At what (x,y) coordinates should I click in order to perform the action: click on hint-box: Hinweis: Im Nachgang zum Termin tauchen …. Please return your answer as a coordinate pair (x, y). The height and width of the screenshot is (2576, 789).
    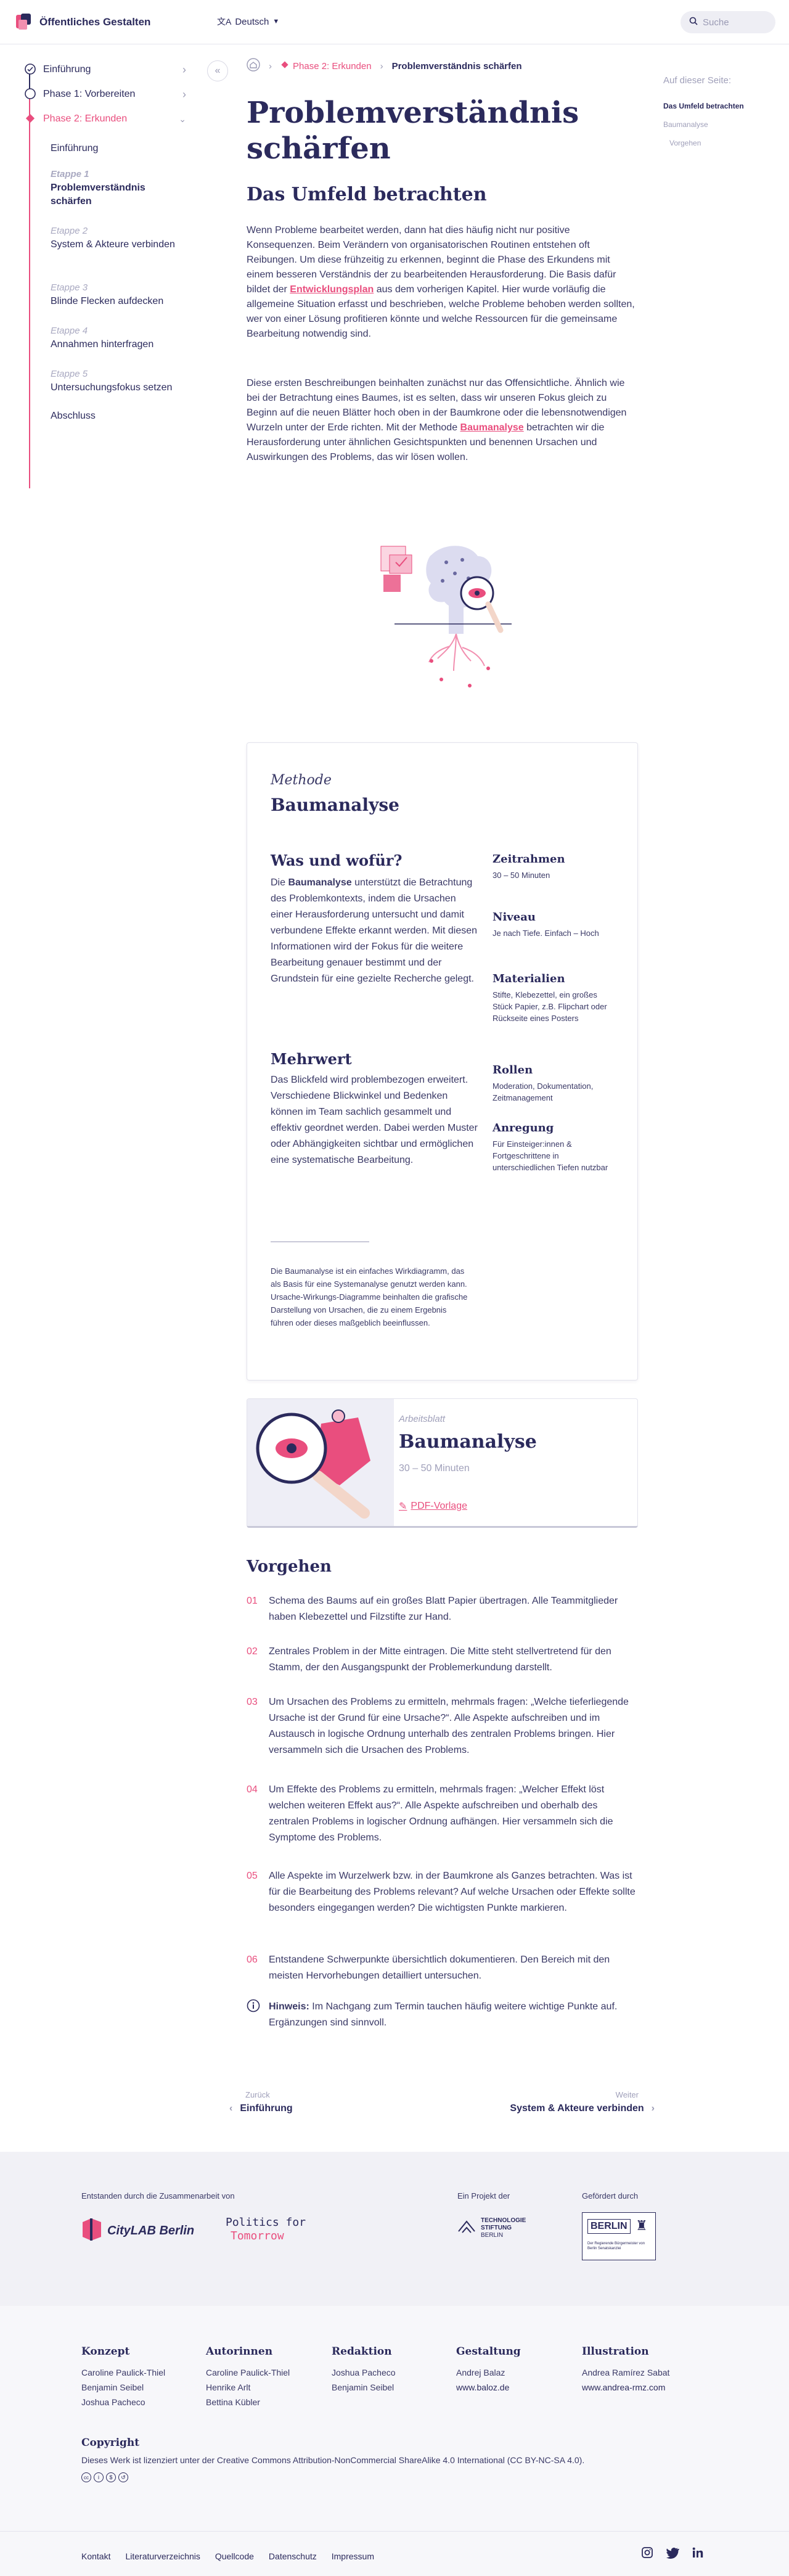
    Looking at the image, I should click on (442, 2015).